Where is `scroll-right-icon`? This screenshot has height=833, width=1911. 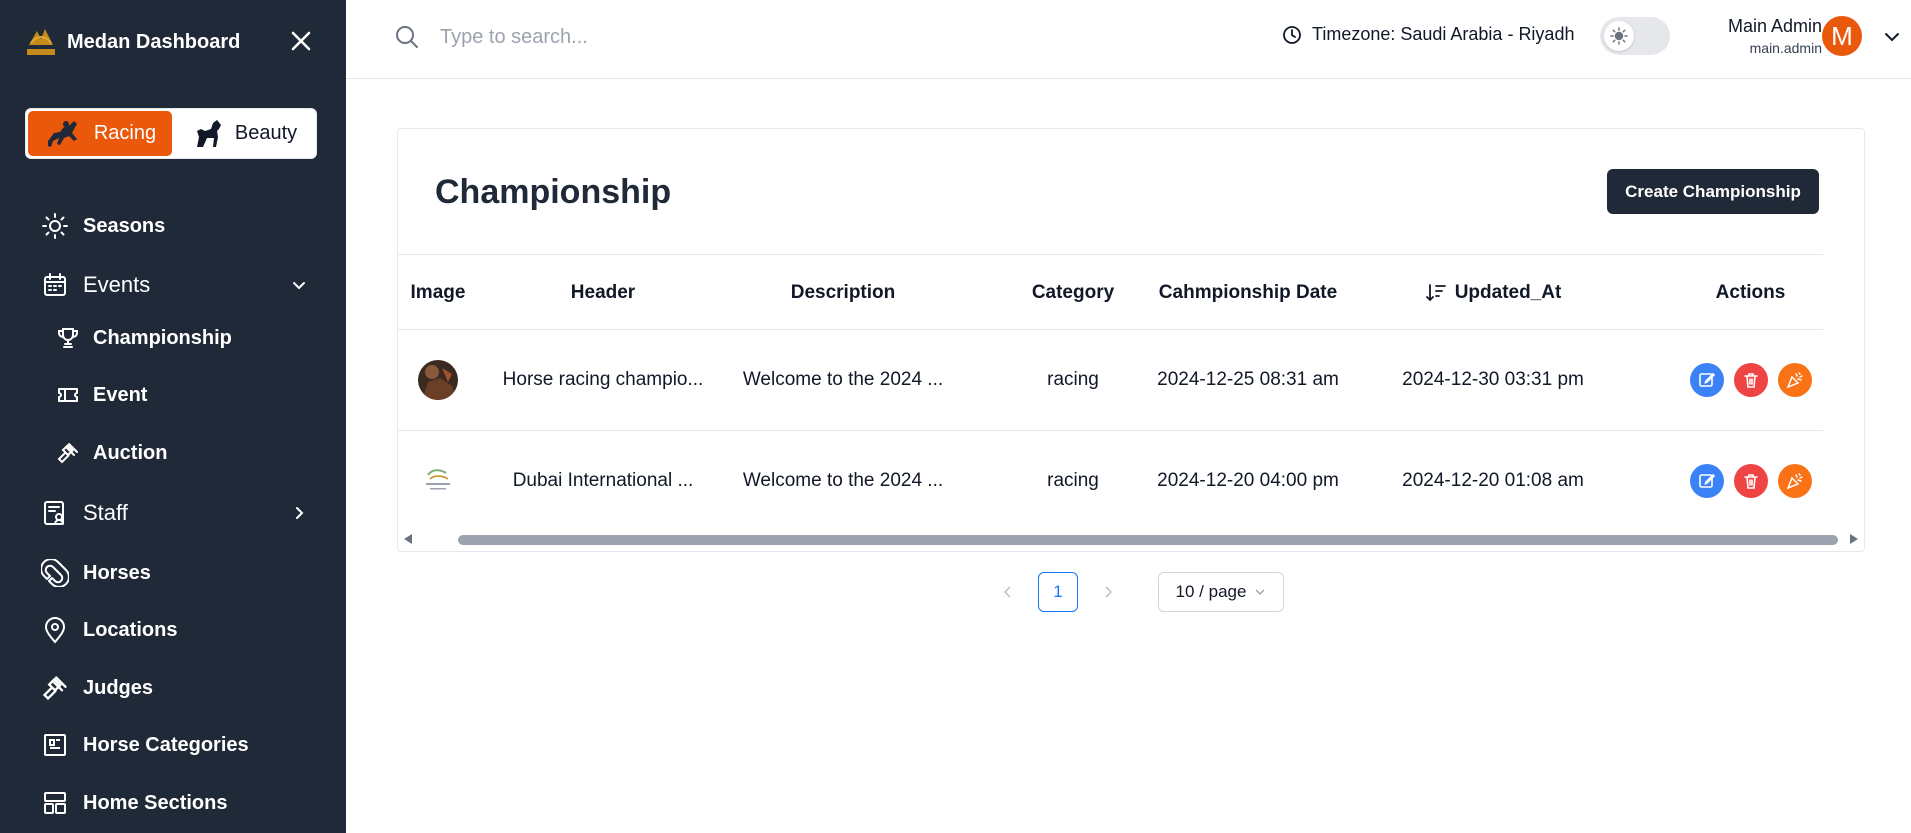
scroll-right-icon is located at coordinates (1853, 539).